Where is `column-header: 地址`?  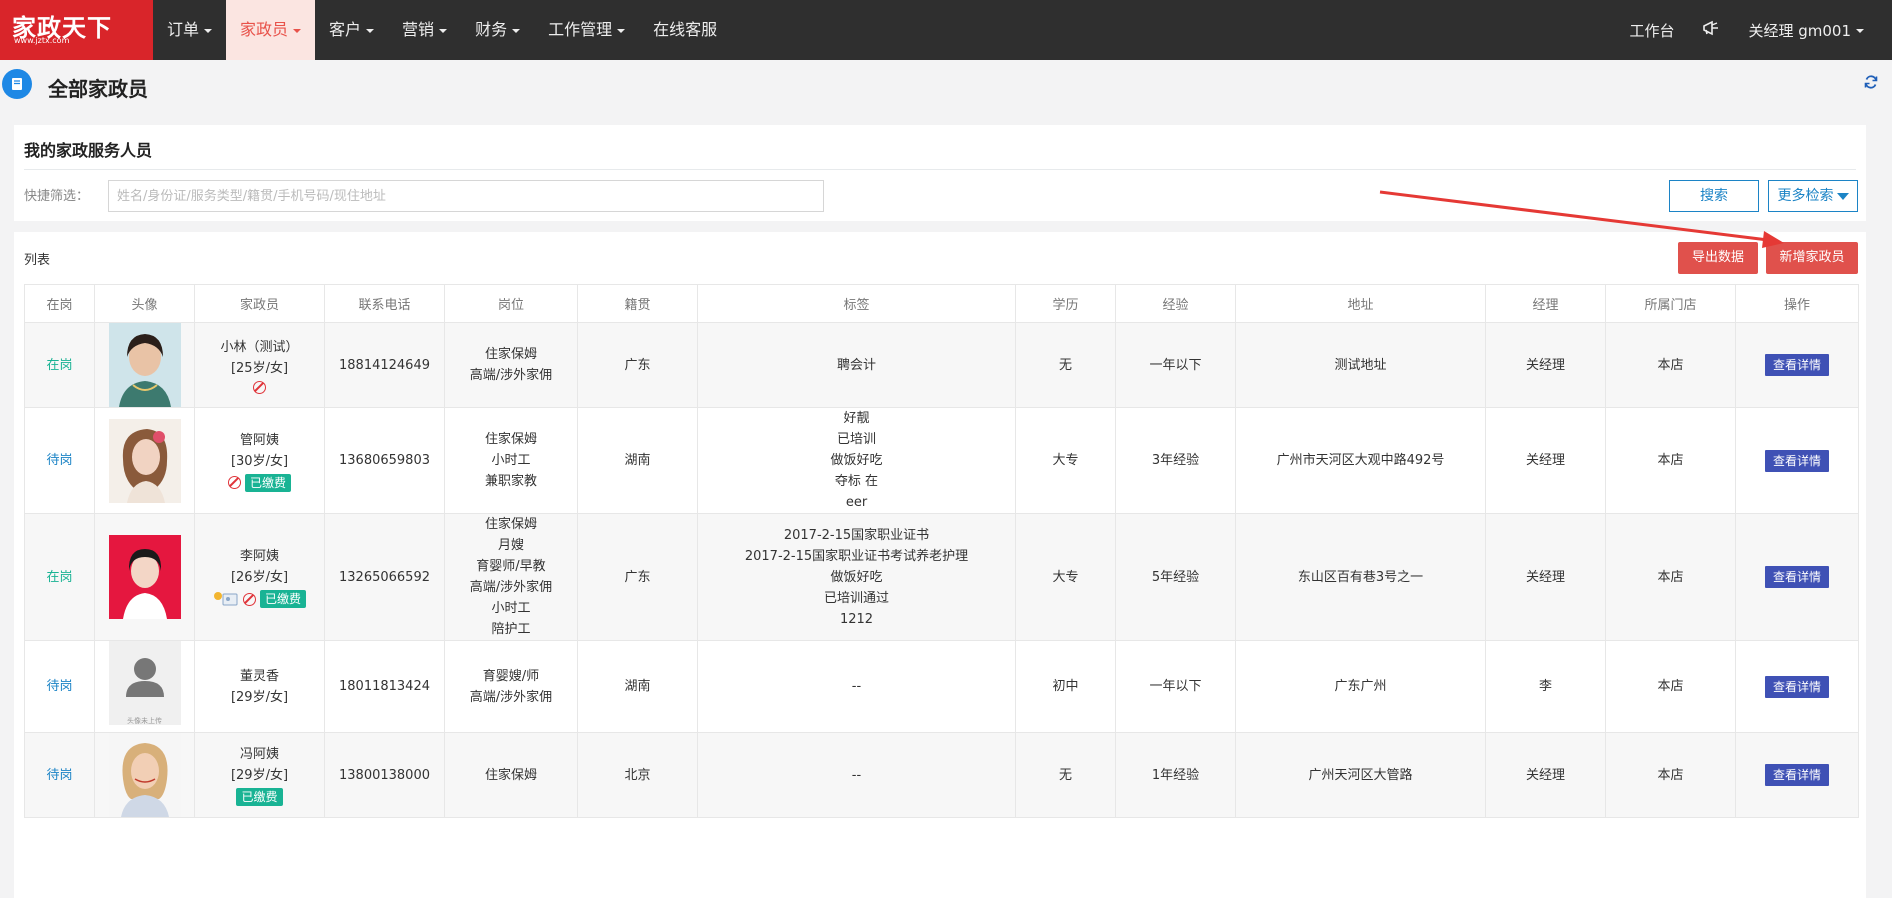 column-header: 地址 is located at coordinates (1360, 303).